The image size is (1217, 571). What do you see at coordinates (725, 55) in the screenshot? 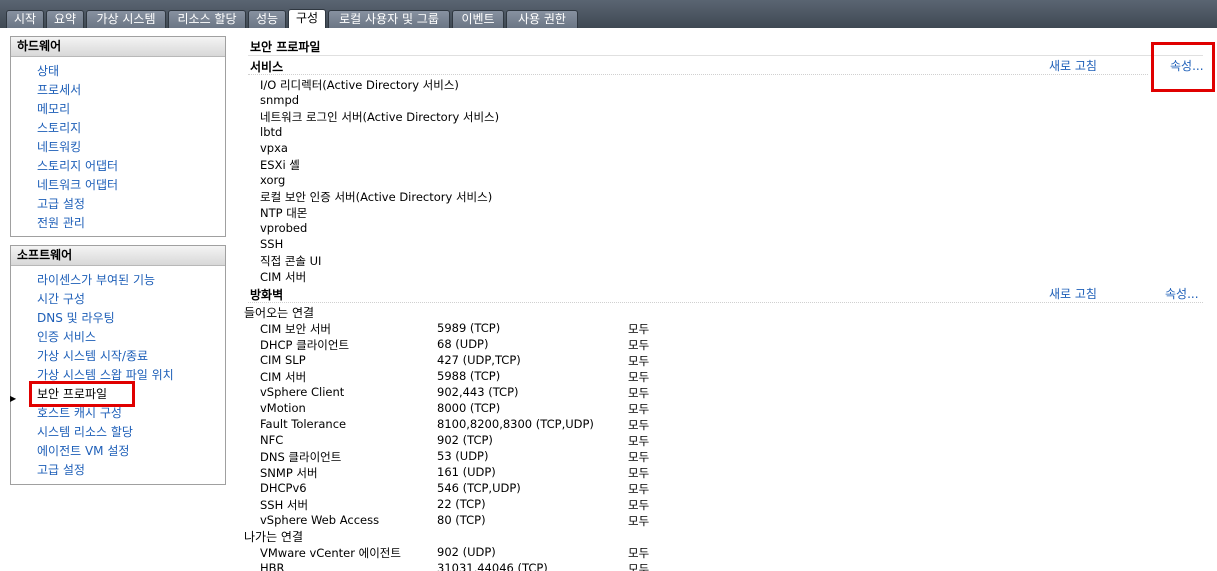
I see `title-divider` at bounding box center [725, 55].